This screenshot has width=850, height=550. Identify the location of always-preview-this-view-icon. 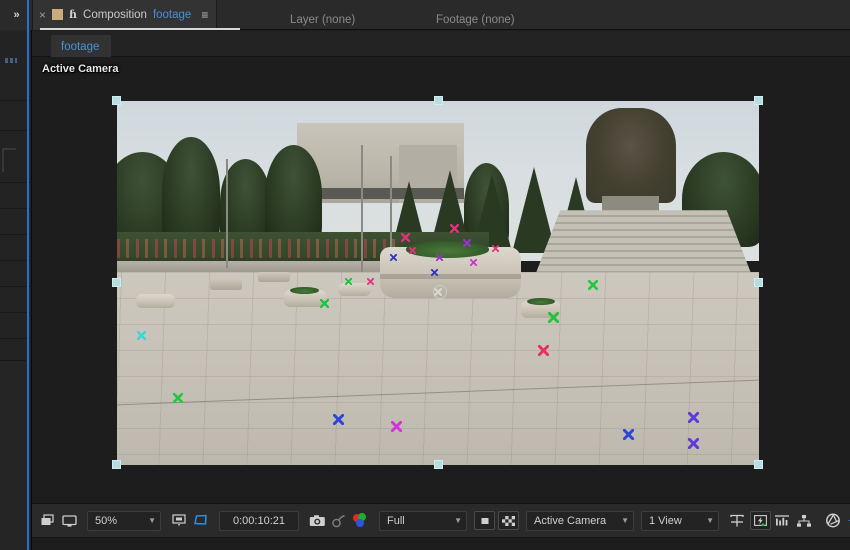
(47, 521).